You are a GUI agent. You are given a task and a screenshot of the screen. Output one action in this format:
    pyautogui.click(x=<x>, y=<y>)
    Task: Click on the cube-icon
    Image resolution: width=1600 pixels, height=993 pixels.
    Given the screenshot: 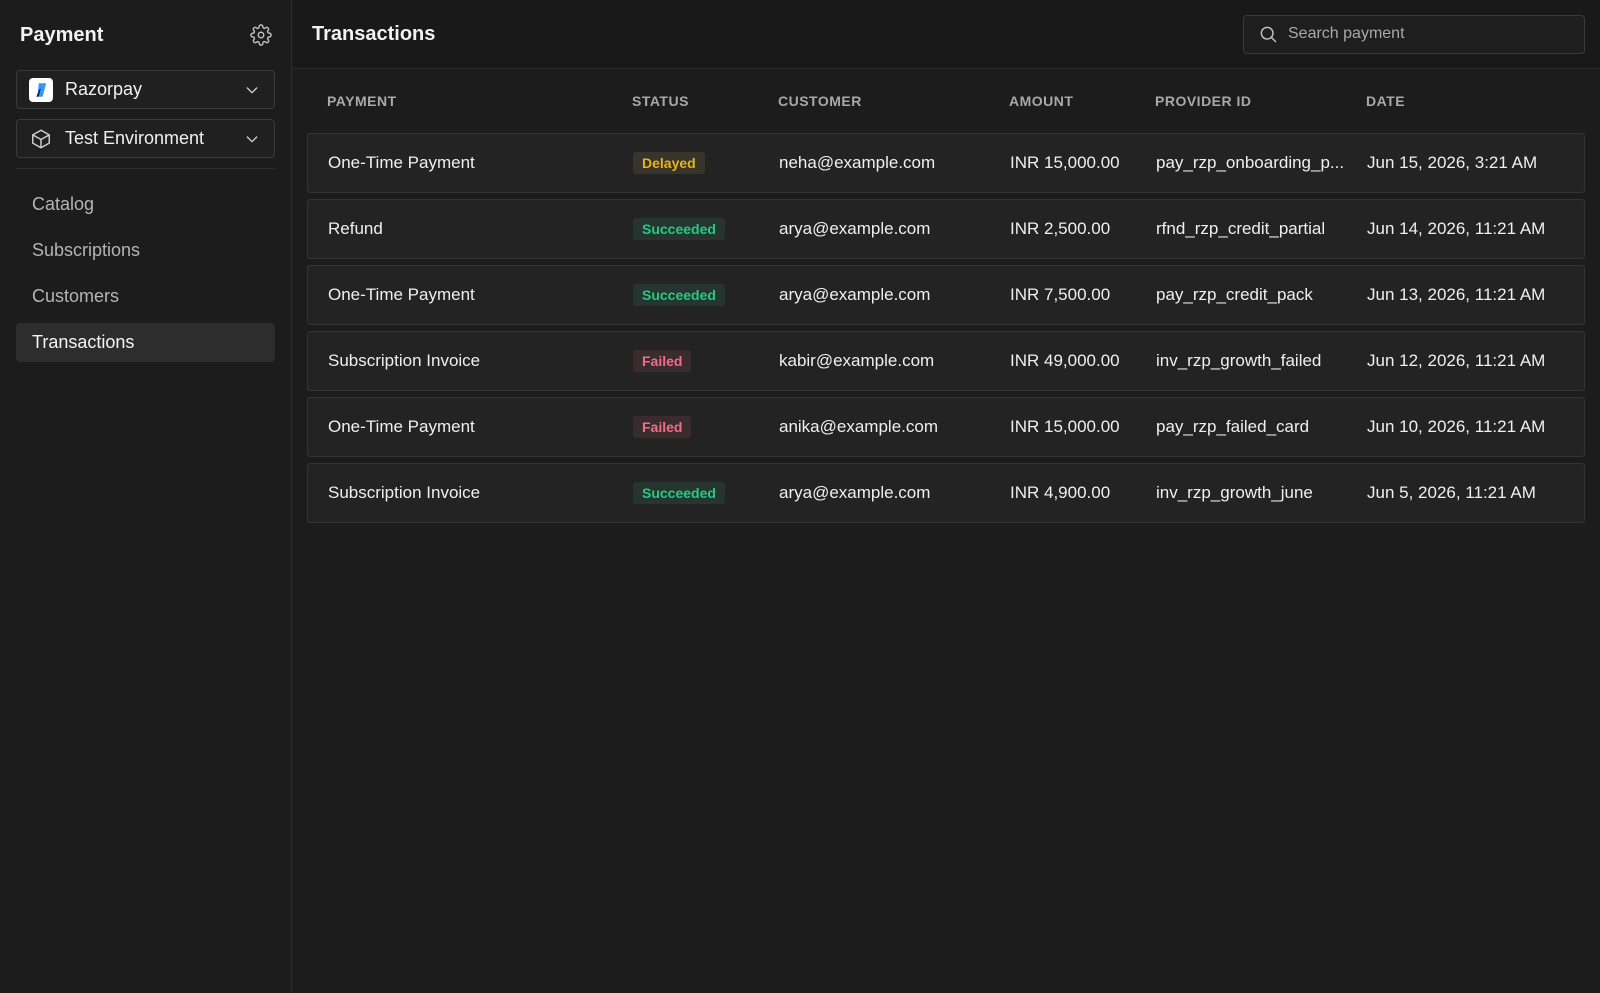 What is the action you would take?
    pyautogui.click(x=41, y=139)
    